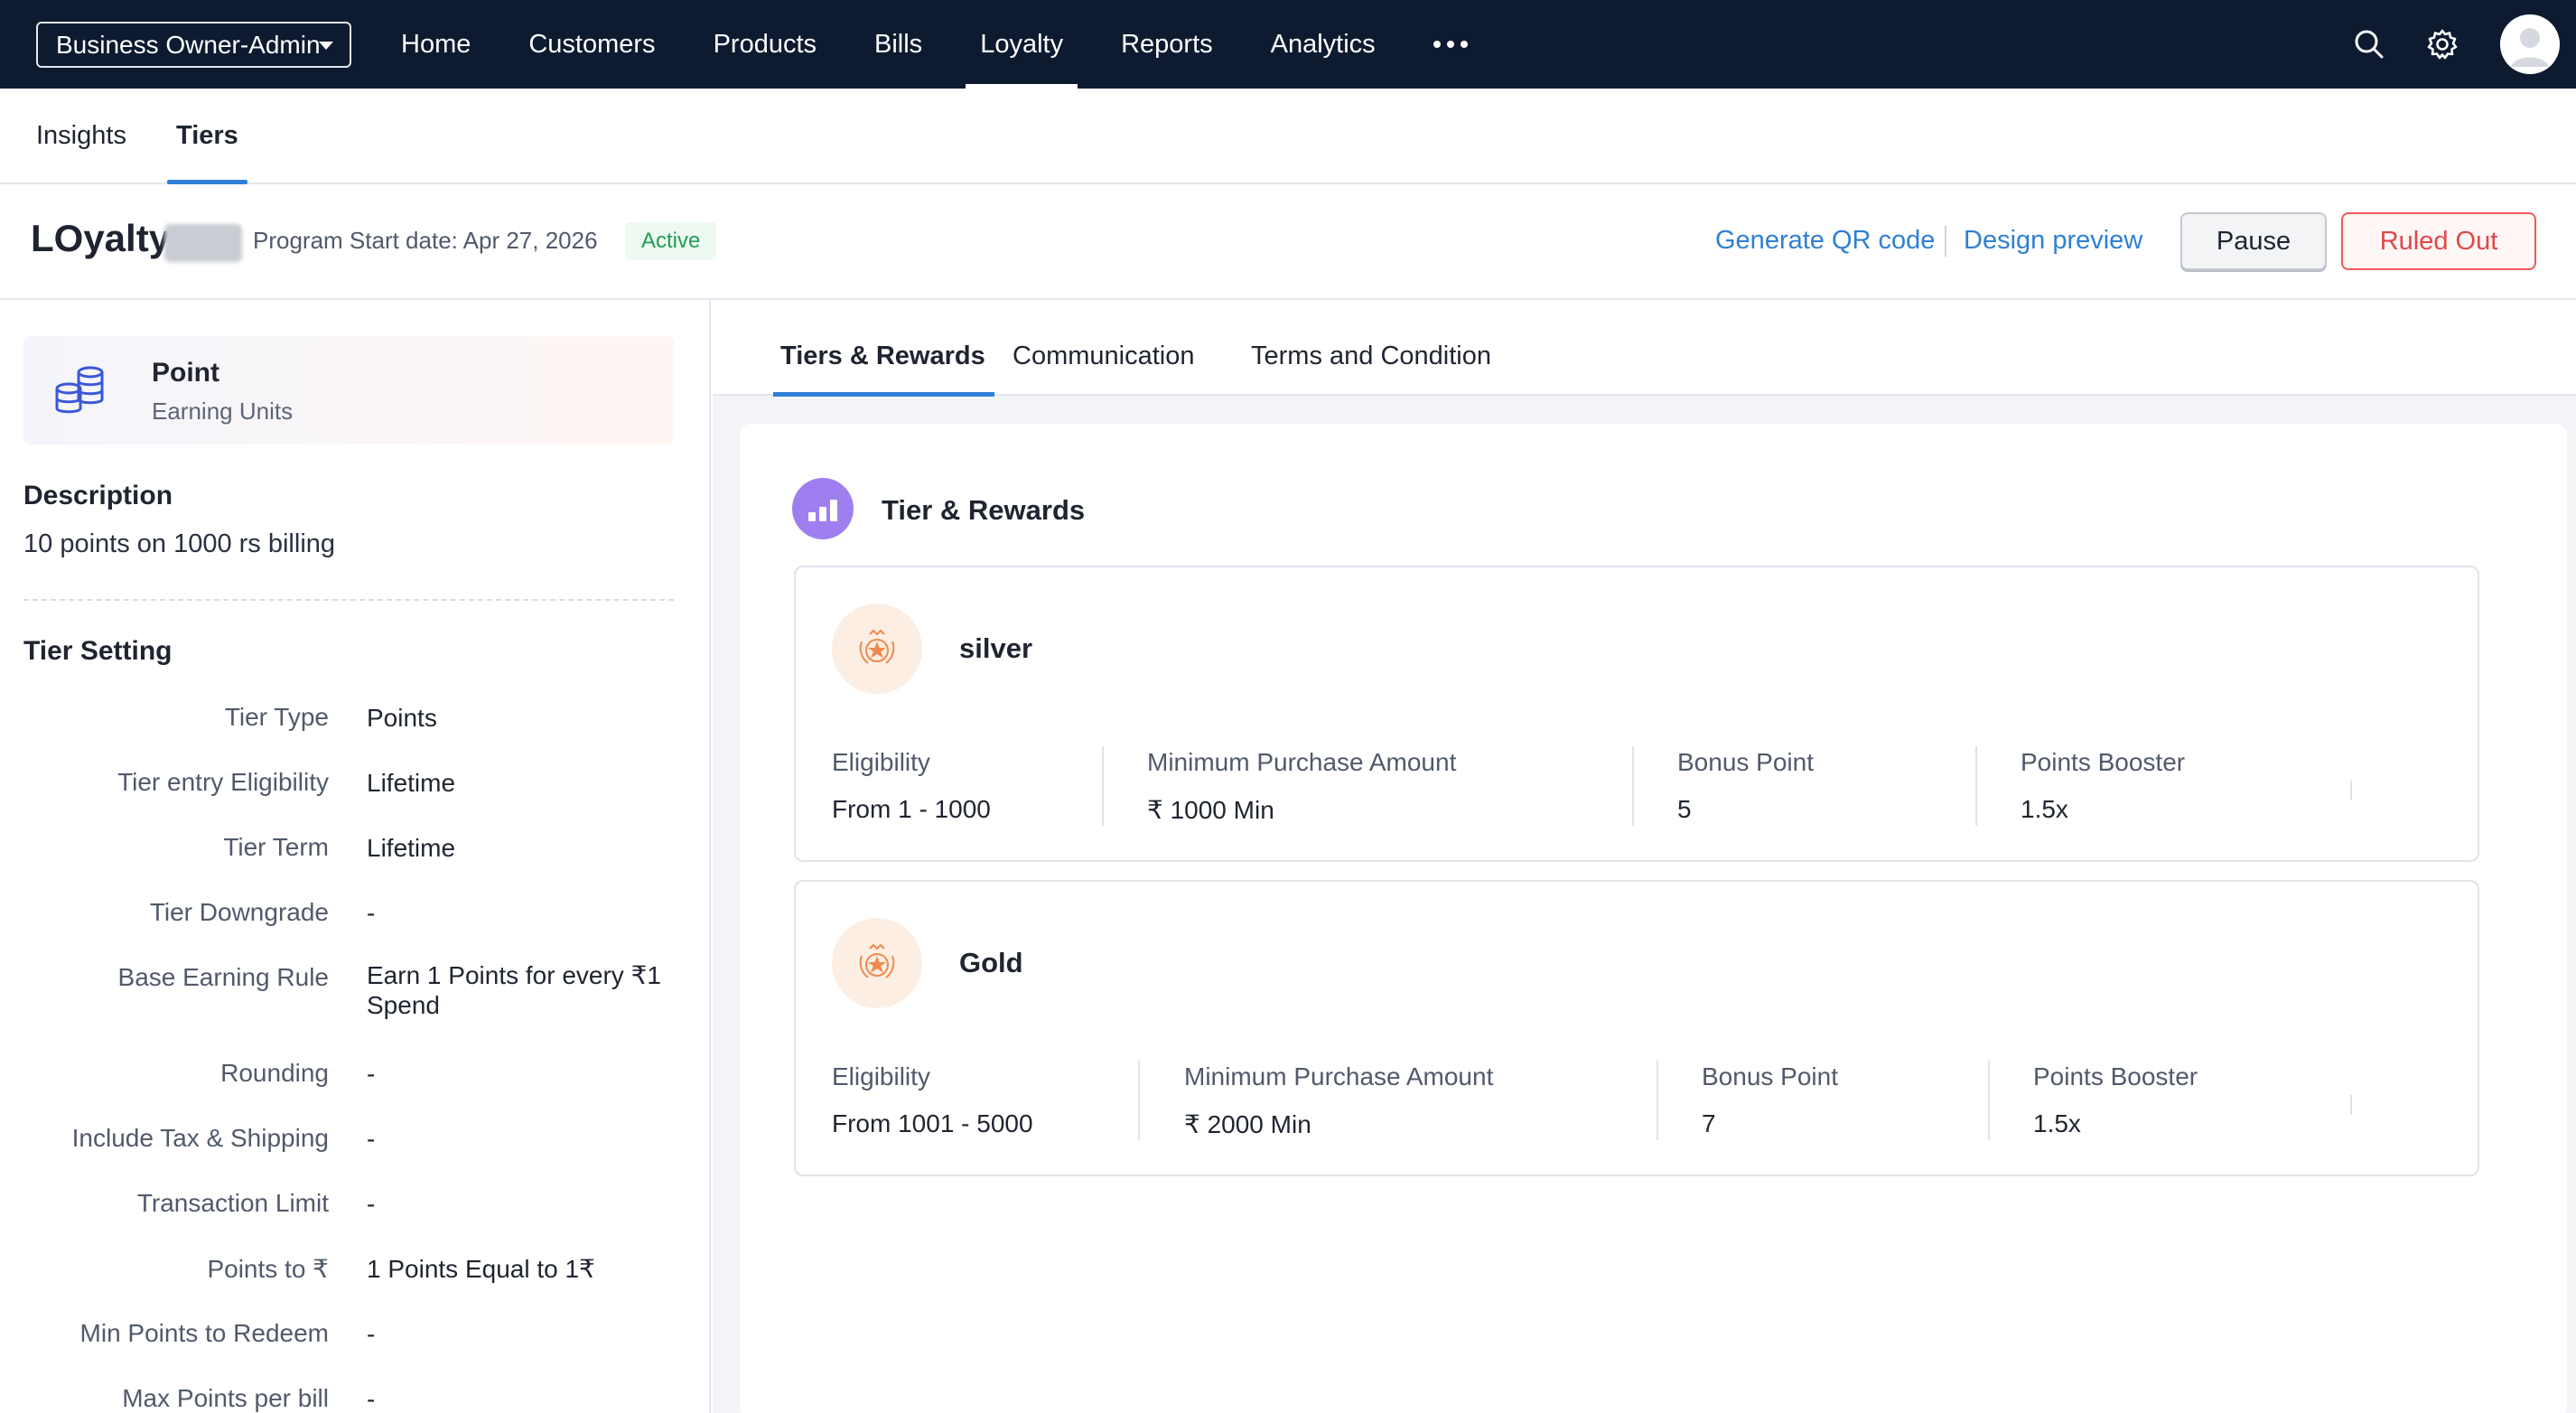 This screenshot has width=2576, height=1413. What do you see at coordinates (402, 718) in the screenshot?
I see `setting-value: Points` at bounding box center [402, 718].